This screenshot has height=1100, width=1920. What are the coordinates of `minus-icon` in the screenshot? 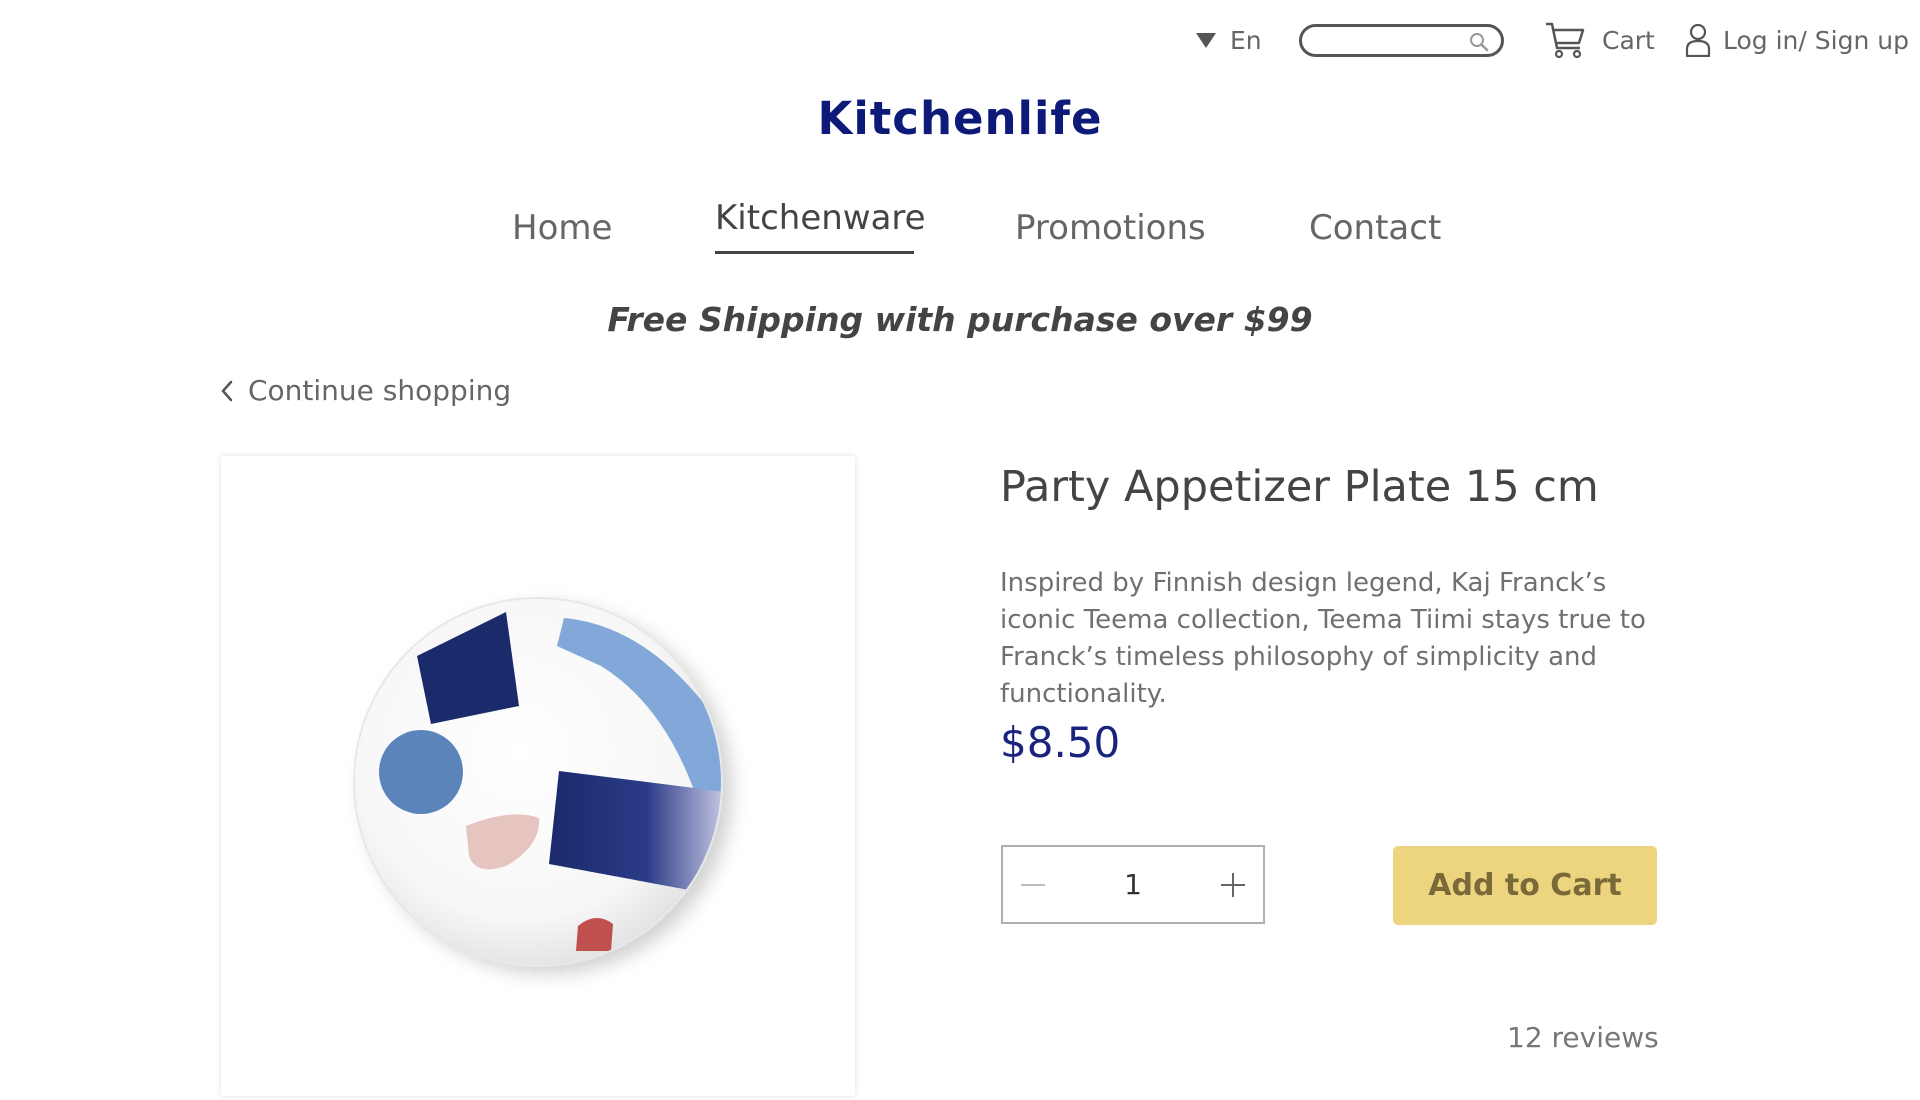 It's located at (1033, 884).